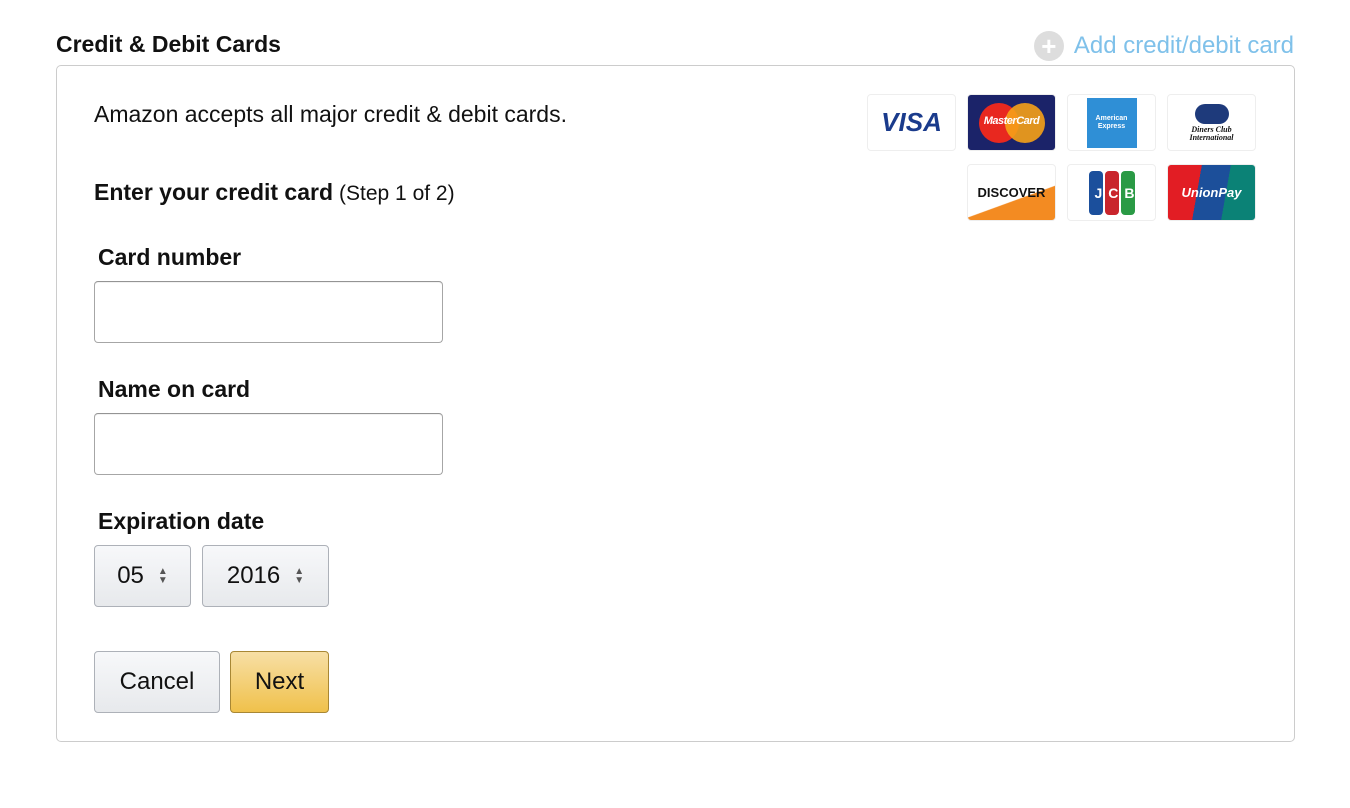 This screenshot has height=808, width=1350. I want to click on name-on-card-label: Name on card, so click(174, 389).